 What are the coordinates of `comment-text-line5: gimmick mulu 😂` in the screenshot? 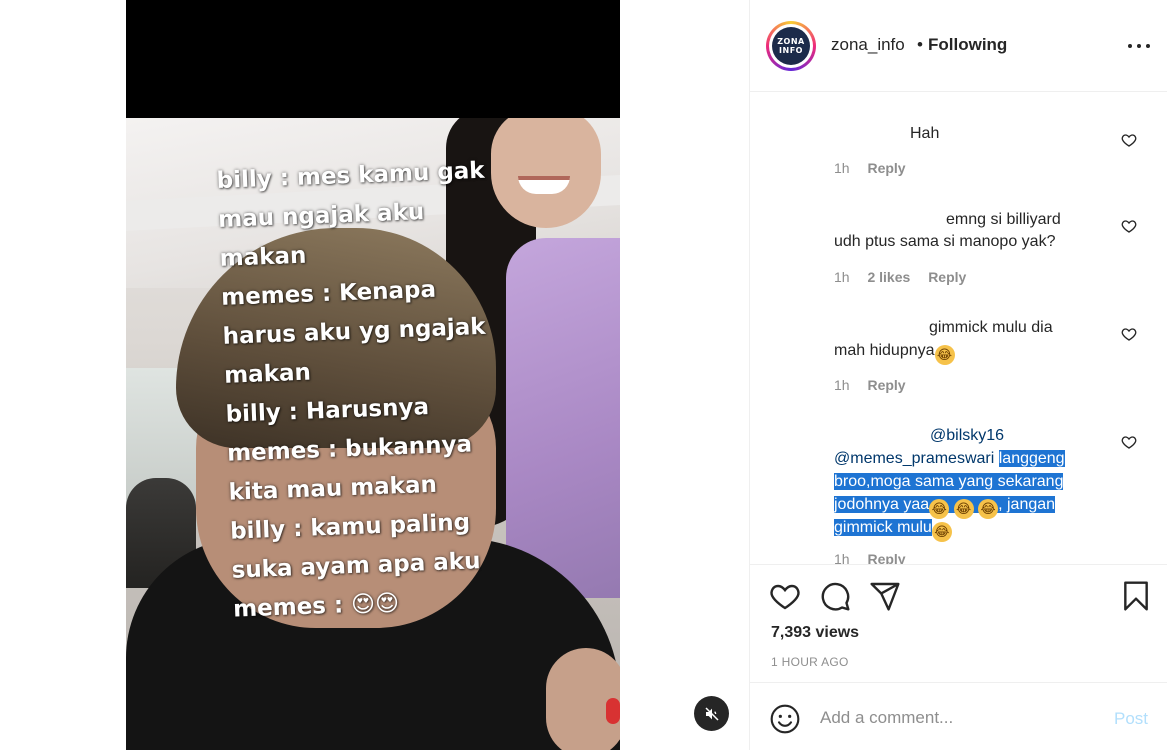 It's located at (979, 529).